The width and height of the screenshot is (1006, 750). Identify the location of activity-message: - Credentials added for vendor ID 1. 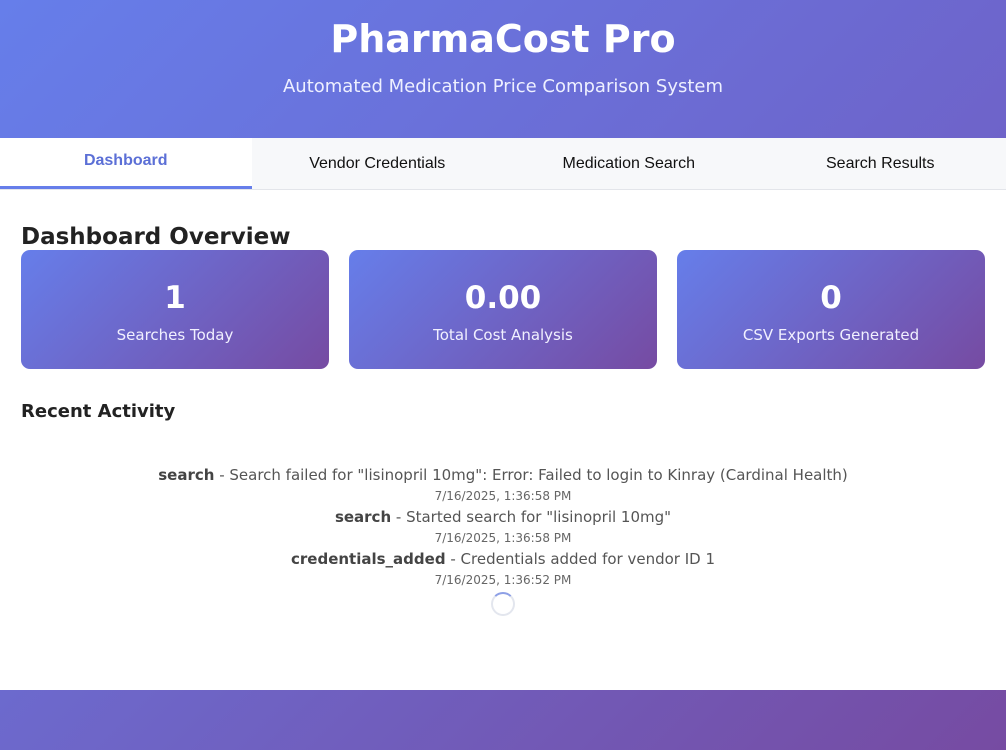
(580, 559).